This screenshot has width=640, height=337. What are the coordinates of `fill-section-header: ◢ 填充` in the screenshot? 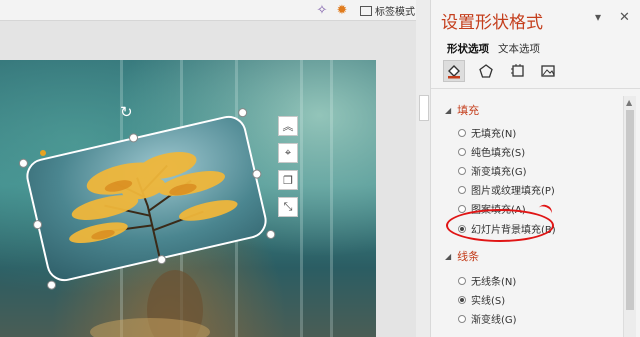 It's located at (462, 110).